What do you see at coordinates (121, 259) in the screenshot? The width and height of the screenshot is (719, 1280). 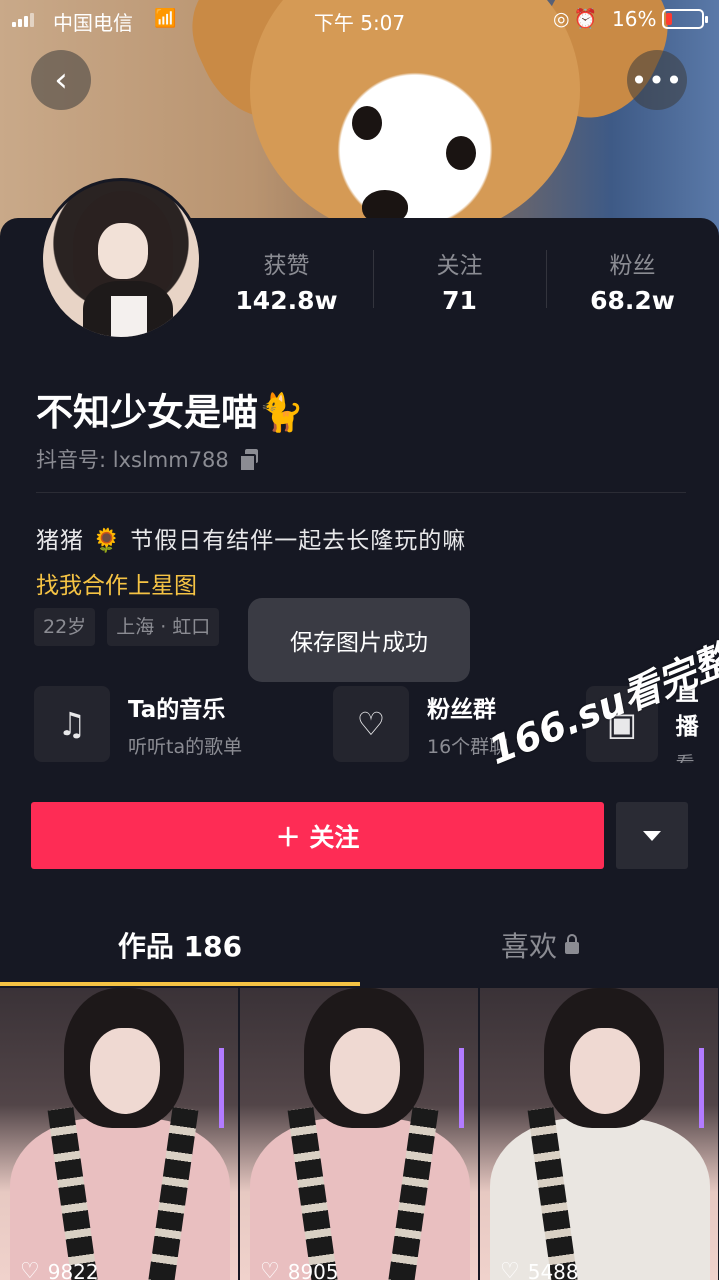 I see `avatar` at bounding box center [121, 259].